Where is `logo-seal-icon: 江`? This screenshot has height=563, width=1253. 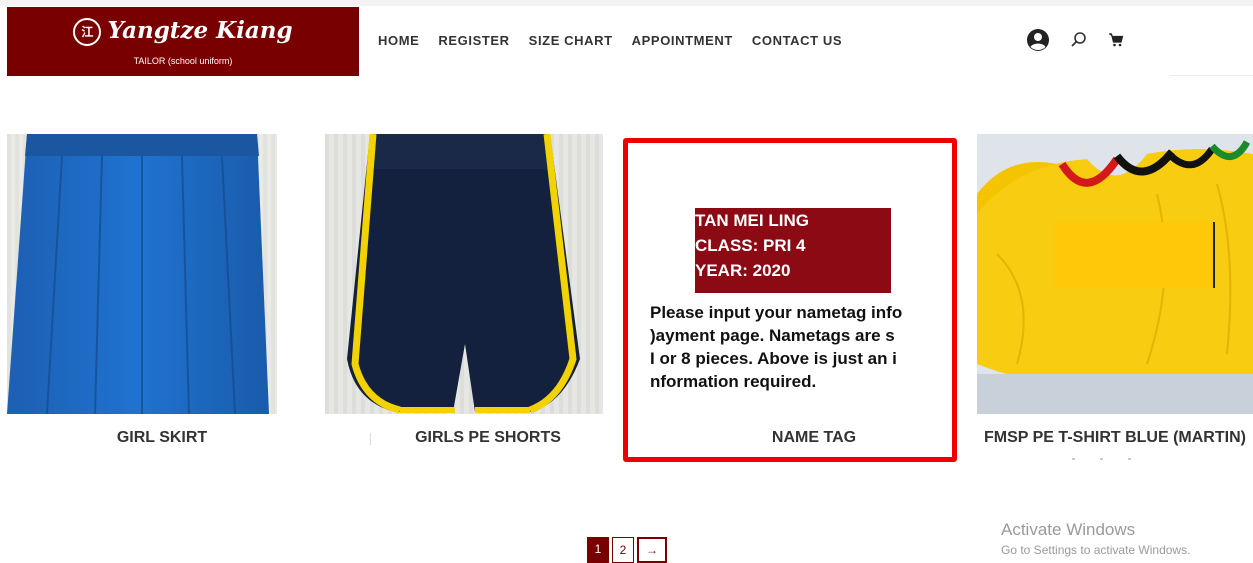 logo-seal-icon: 江 is located at coordinates (87, 32).